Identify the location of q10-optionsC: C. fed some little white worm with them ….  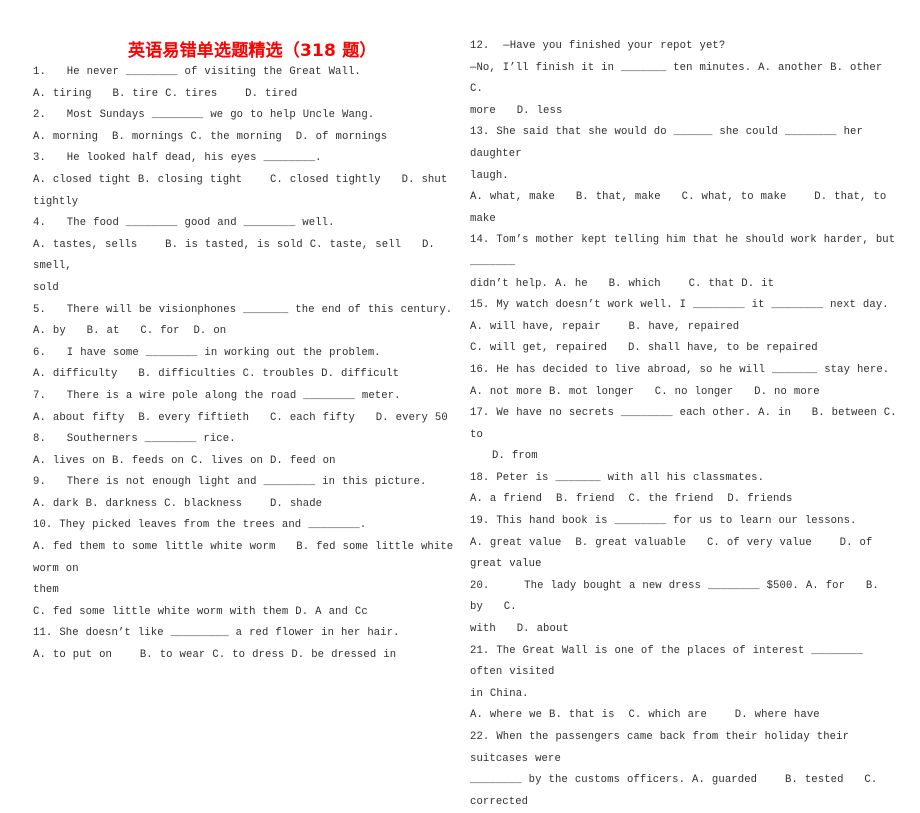
(200, 611).